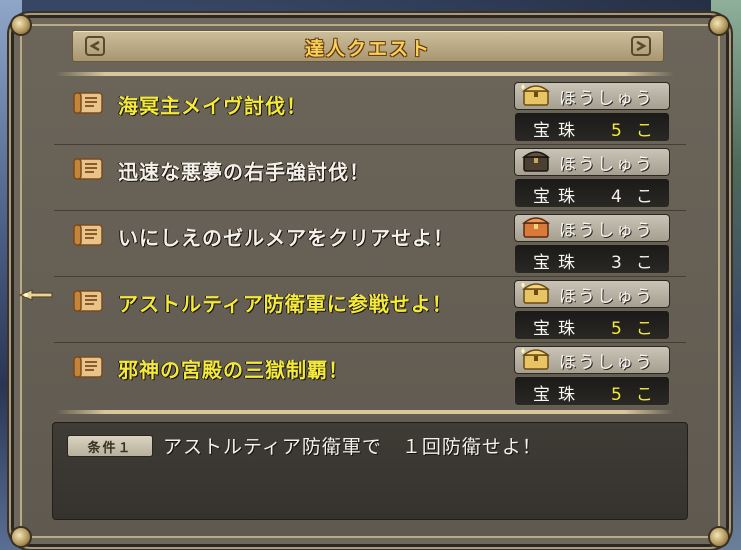 Image resolution: width=741 pixels, height=550 pixels. I want to click on quest-row: 海冥主メイヴ討伐！ ほうしゅう 宝珠 5こ, so click(370, 111).